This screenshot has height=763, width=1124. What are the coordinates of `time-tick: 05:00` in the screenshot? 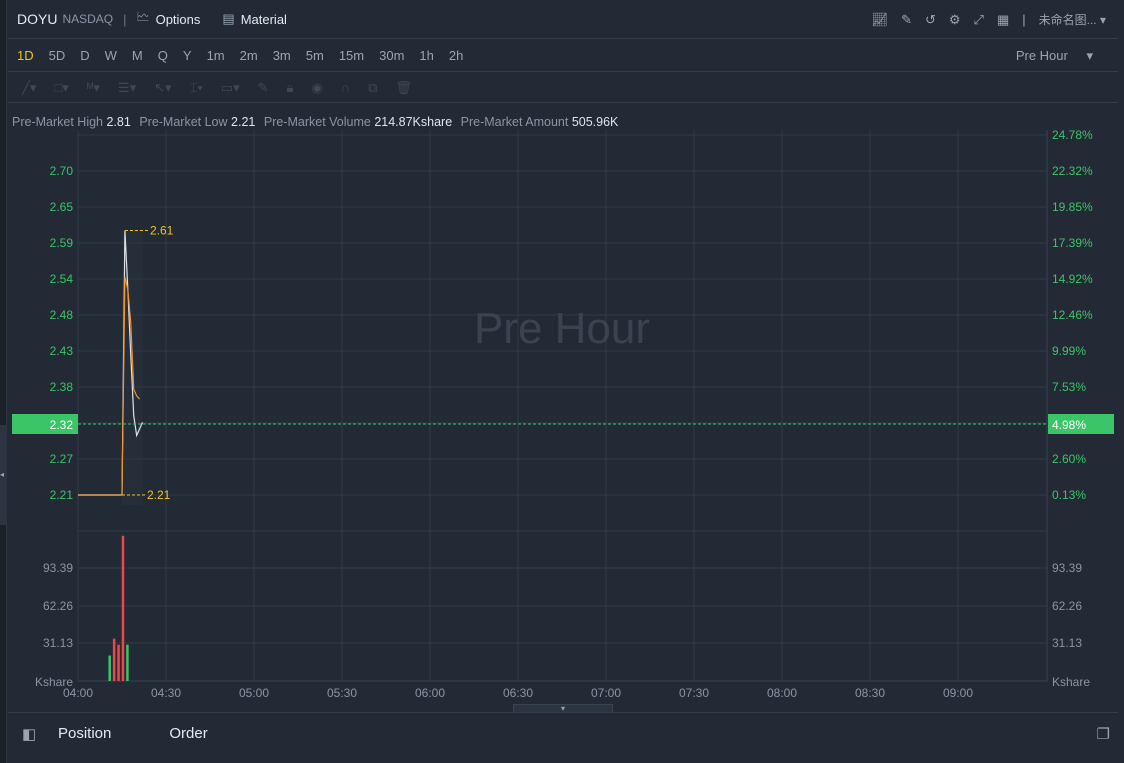 It's located at (254, 693).